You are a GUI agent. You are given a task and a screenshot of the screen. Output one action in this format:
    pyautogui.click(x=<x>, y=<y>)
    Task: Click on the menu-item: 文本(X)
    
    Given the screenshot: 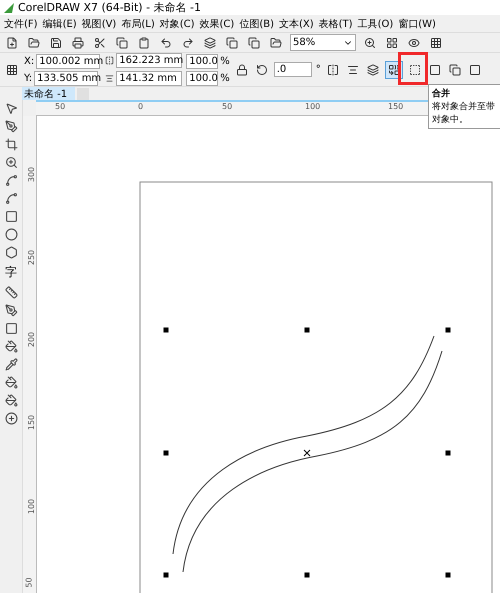 What is the action you would take?
    pyautogui.click(x=296, y=23)
    